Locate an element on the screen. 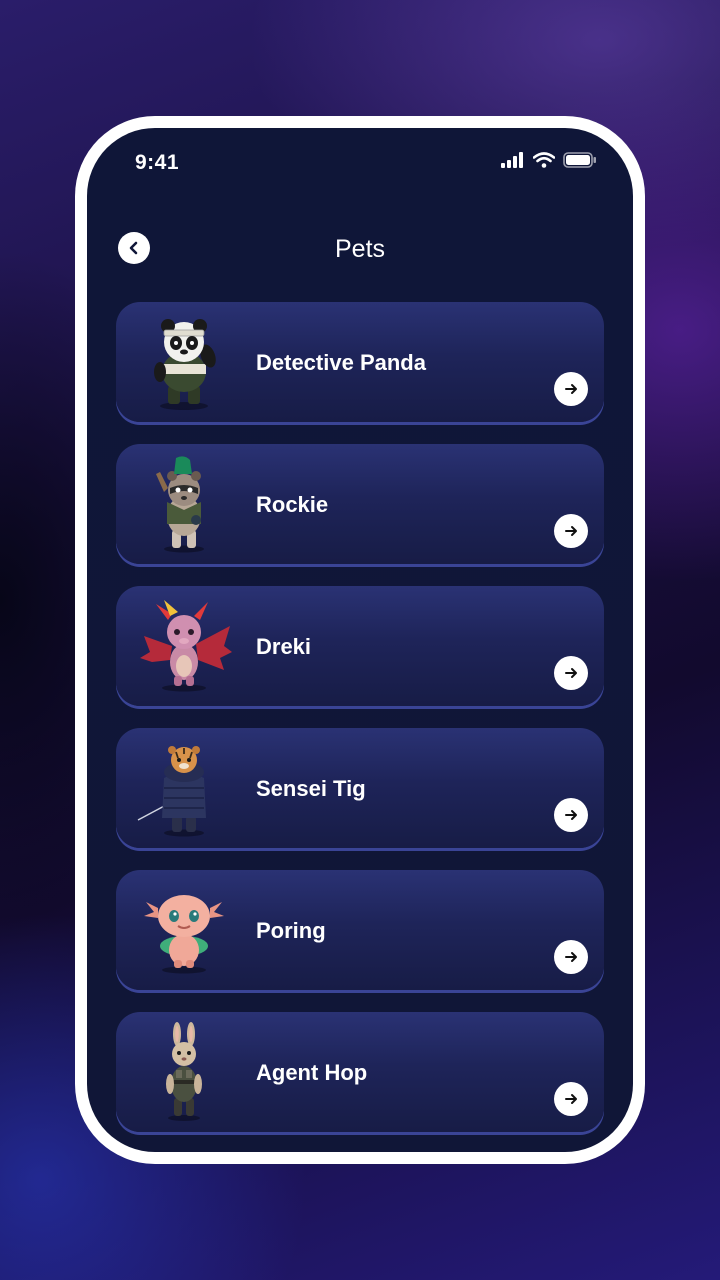  axolotl-icon is located at coordinates (184, 934).